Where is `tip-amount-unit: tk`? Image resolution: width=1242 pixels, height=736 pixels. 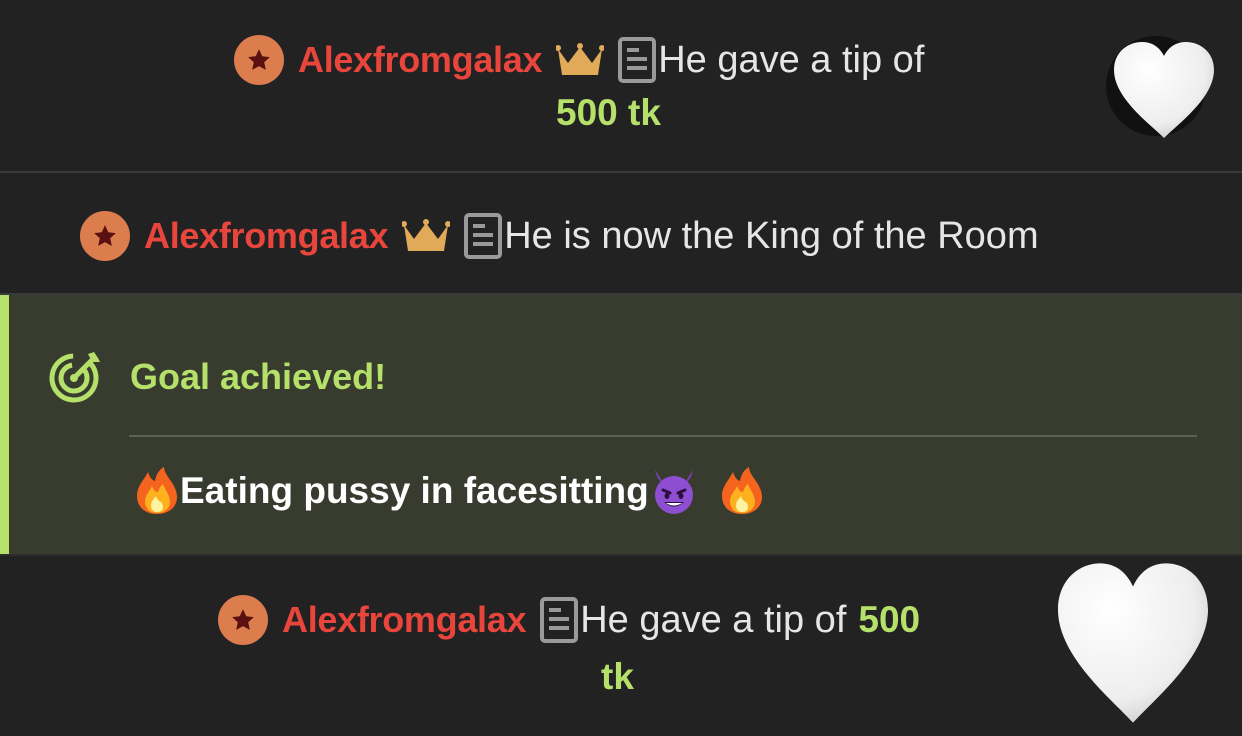 tip-amount-unit: tk is located at coordinates (617, 676).